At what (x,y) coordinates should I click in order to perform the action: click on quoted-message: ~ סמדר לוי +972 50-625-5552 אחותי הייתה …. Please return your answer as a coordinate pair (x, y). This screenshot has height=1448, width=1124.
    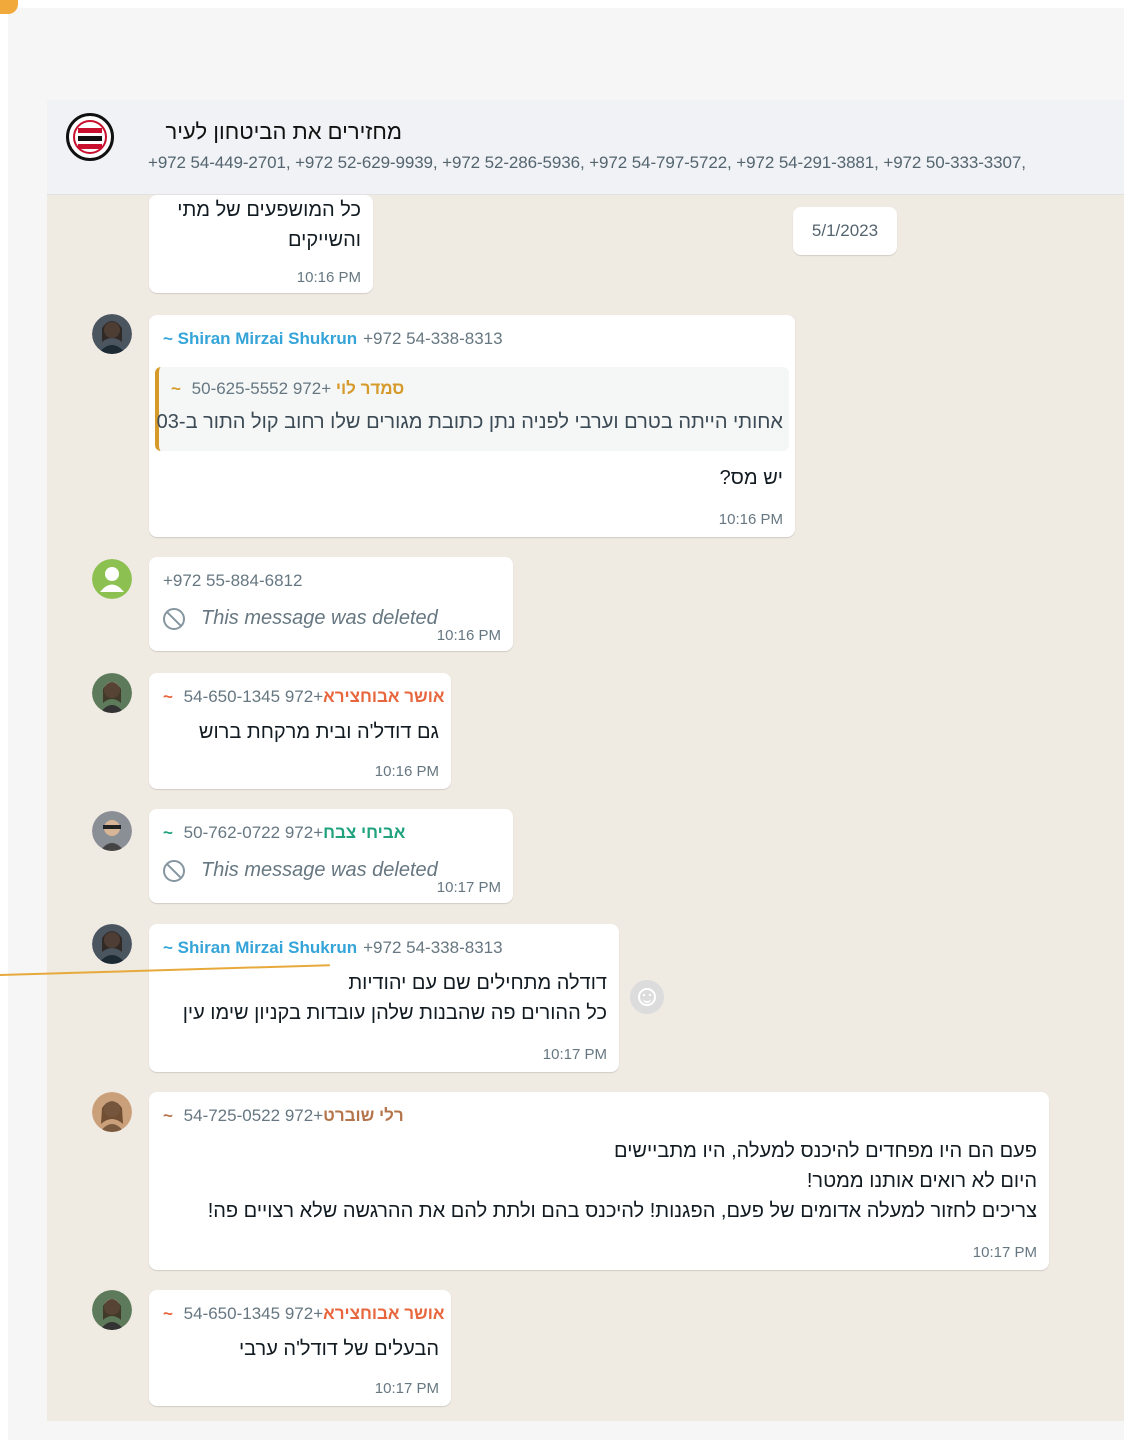
    Looking at the image, I should click on (472, 409).